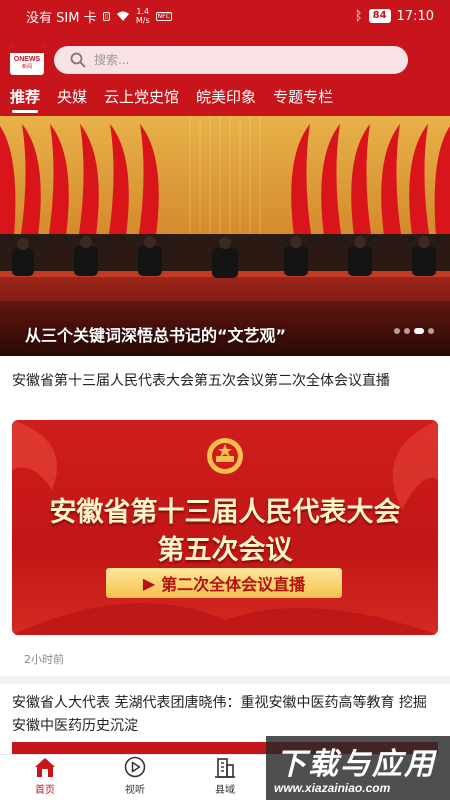 Image resolution: width=450 pixels, height=800 pixels. I want to click on logo-text: ONEWS, so click(27, 59).